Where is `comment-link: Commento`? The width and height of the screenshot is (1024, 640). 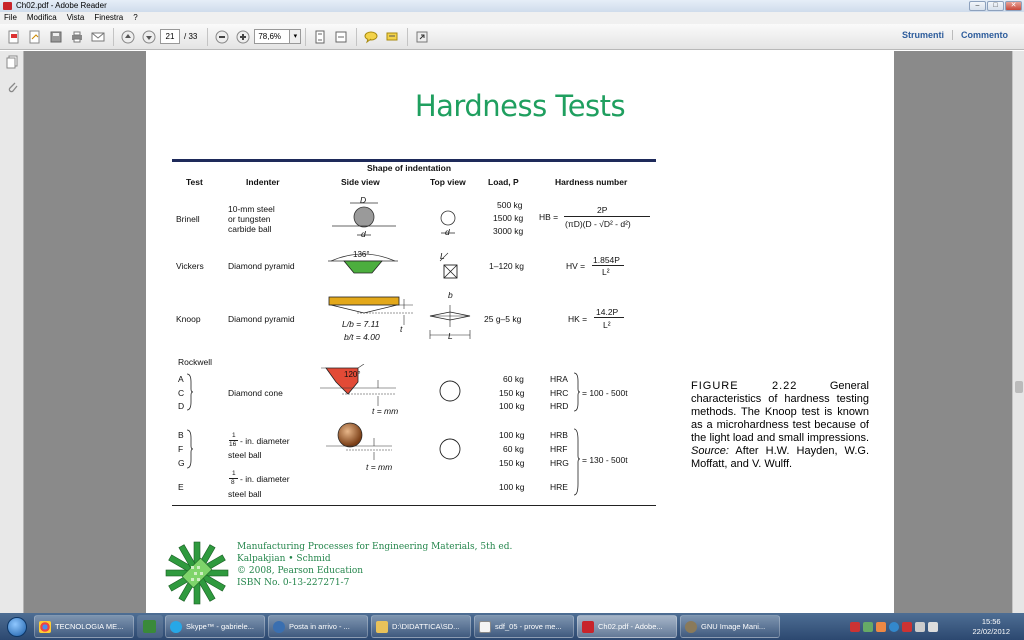 comment-link: Commento is located at coordinates (984, 35).